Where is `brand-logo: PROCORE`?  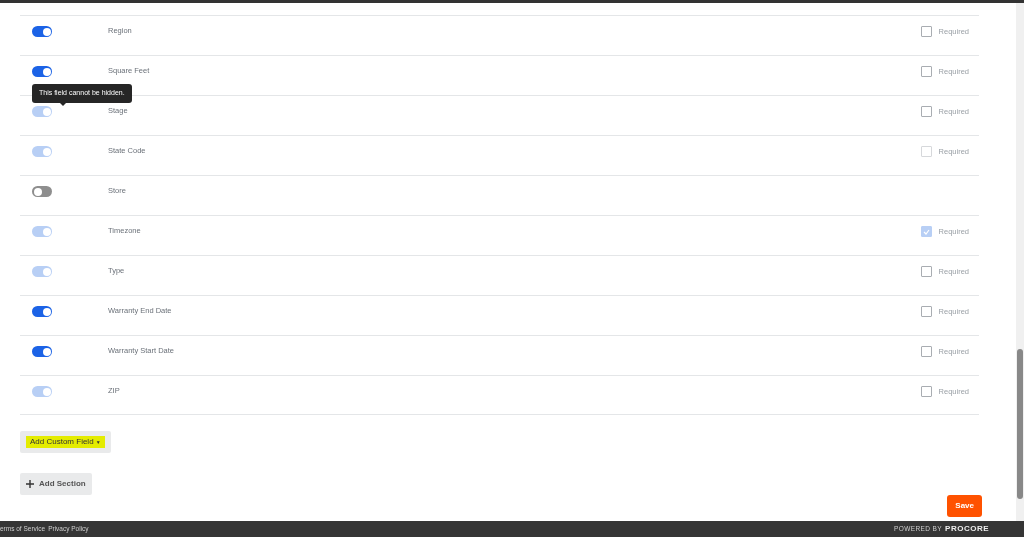
brand-logo: PROCORE is located at coordinates (967, 529).